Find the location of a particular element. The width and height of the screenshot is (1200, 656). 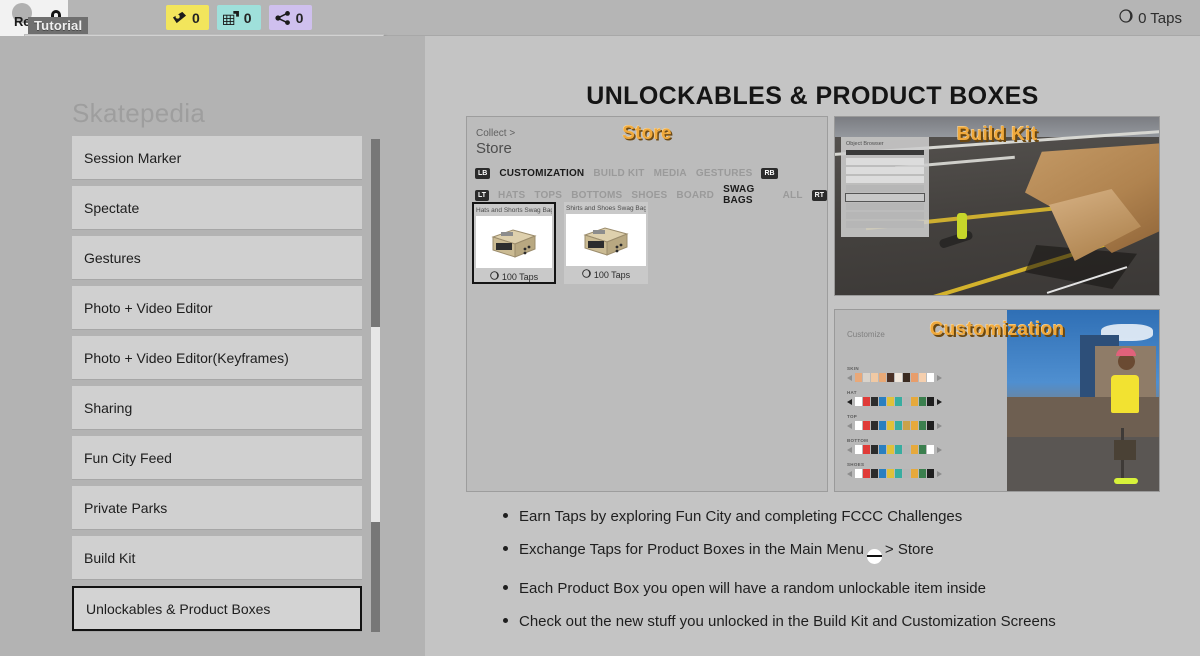

swatch-label: SKIN is located at coordinates (853, 368).